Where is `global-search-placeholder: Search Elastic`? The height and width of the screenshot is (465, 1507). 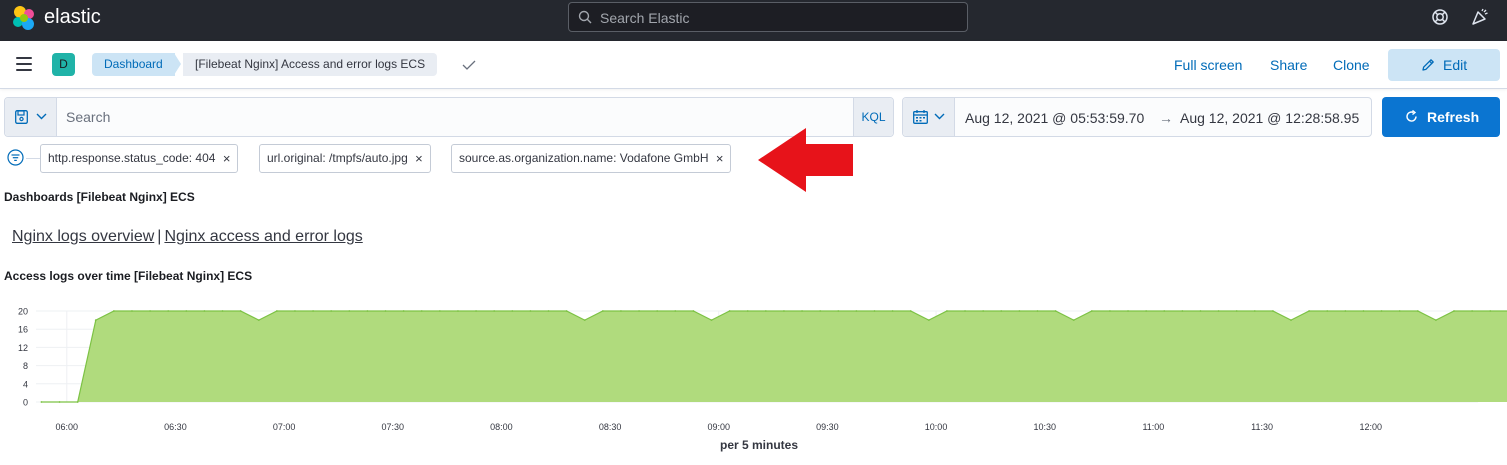
global-search-placeholder: Search Elastic is located at coordinates (645, 18).